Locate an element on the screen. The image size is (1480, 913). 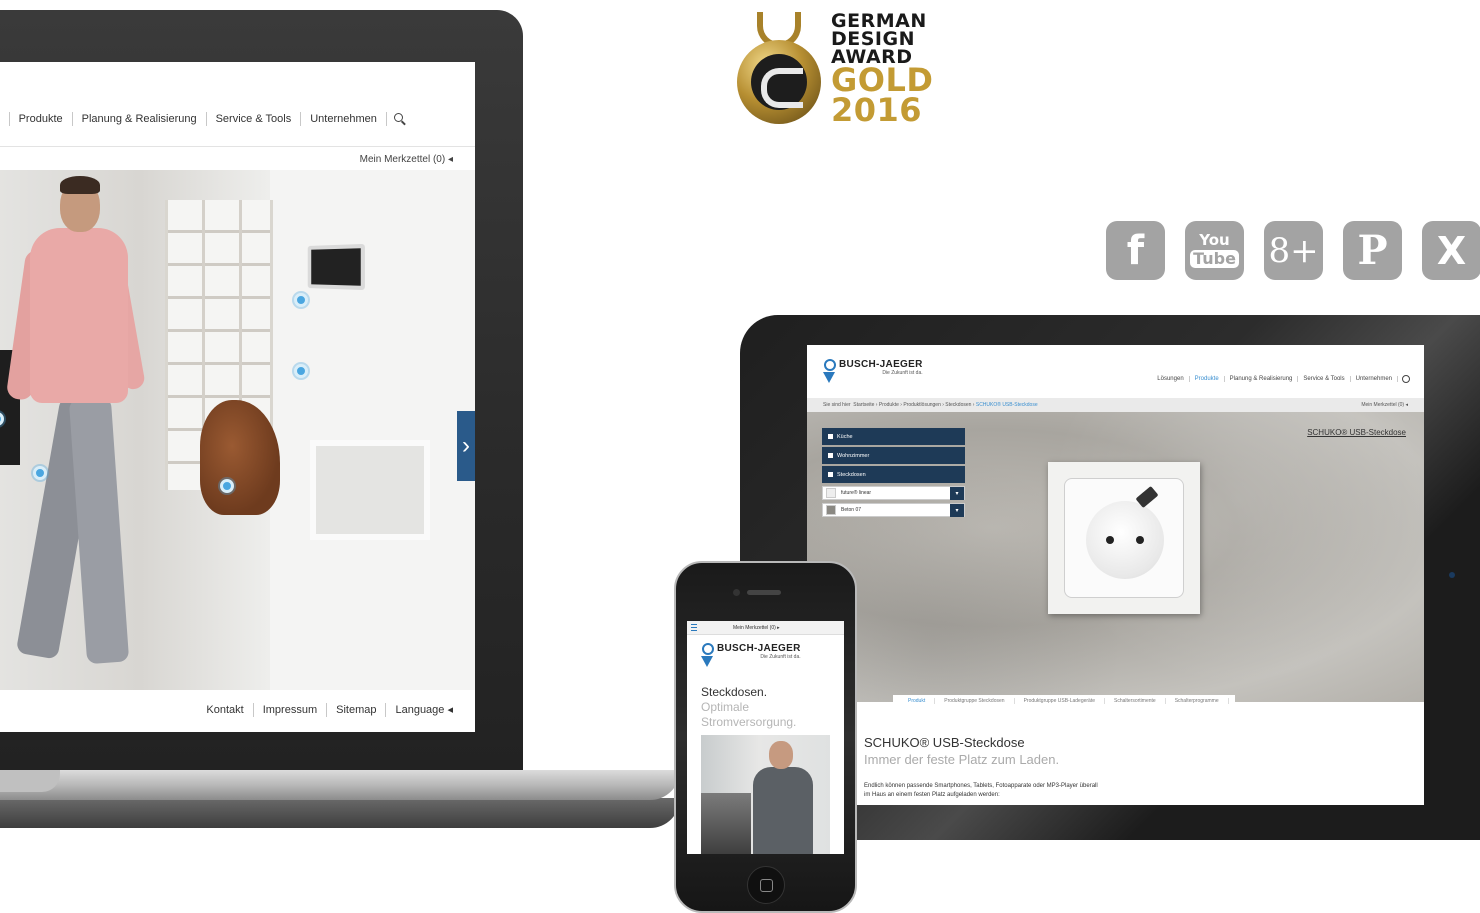
tablet-camera is located at coordinates (1452, 575).